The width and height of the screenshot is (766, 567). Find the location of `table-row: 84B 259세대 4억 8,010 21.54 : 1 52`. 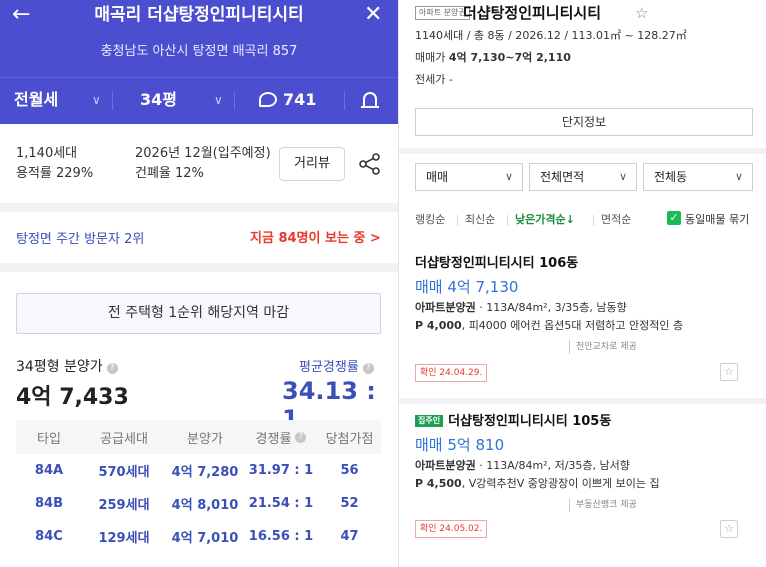

table-row: 84B 259세대 4억 8,010 21.54 : 1 52 is located at coordinates (198, 503).